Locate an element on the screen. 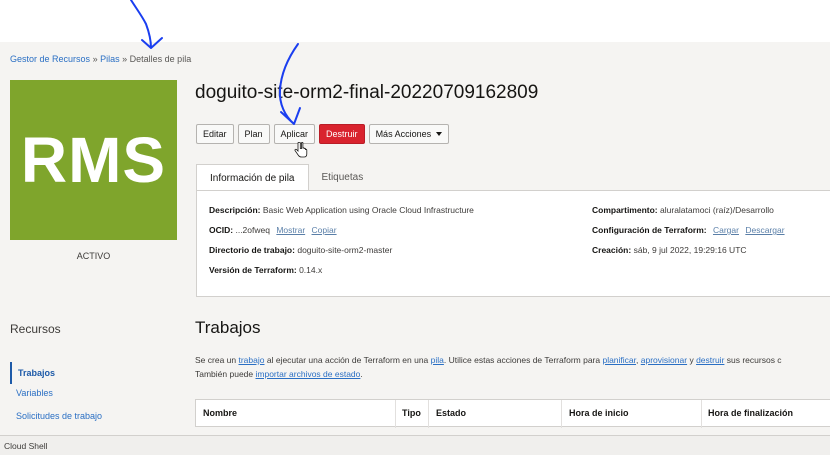 The image size is (830, 455). link-aprovisionar: aprovisionar is located at coordinates (664, 360).